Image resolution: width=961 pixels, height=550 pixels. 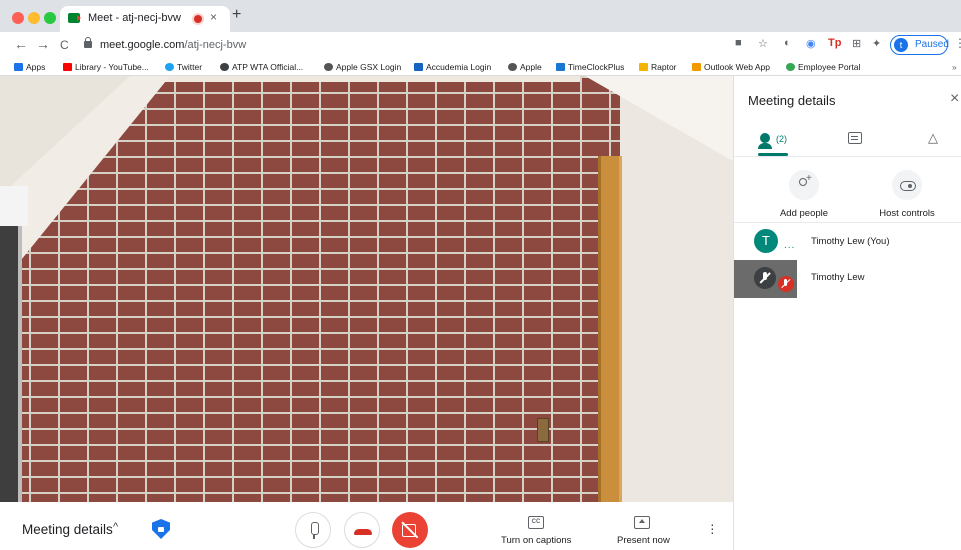 I want to click on tab-close-icon: ×, so click(x=213, y=17).